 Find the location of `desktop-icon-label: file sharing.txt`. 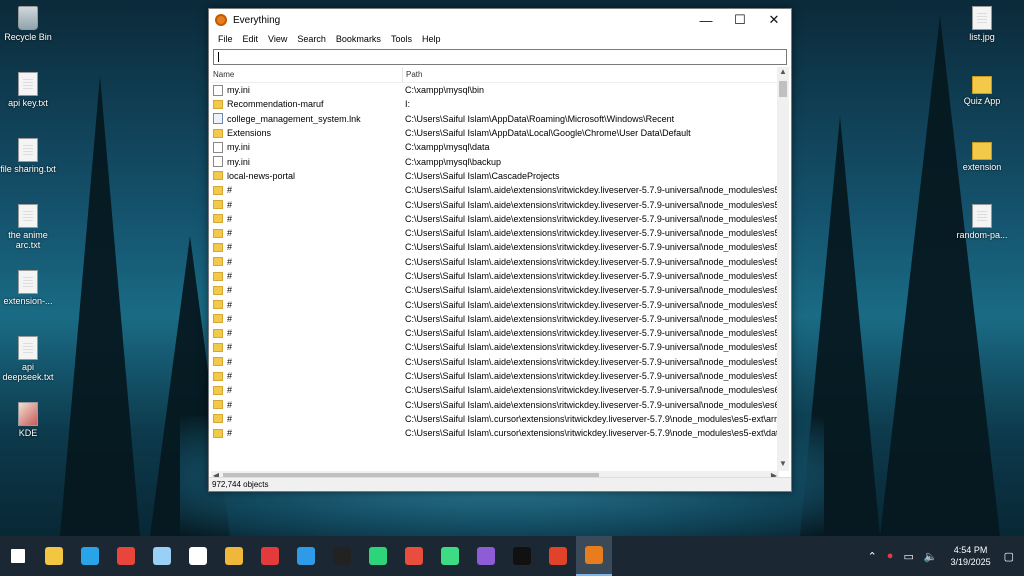

desktop-icon-label: file sharing.txt is located at coordinates (28, 169).